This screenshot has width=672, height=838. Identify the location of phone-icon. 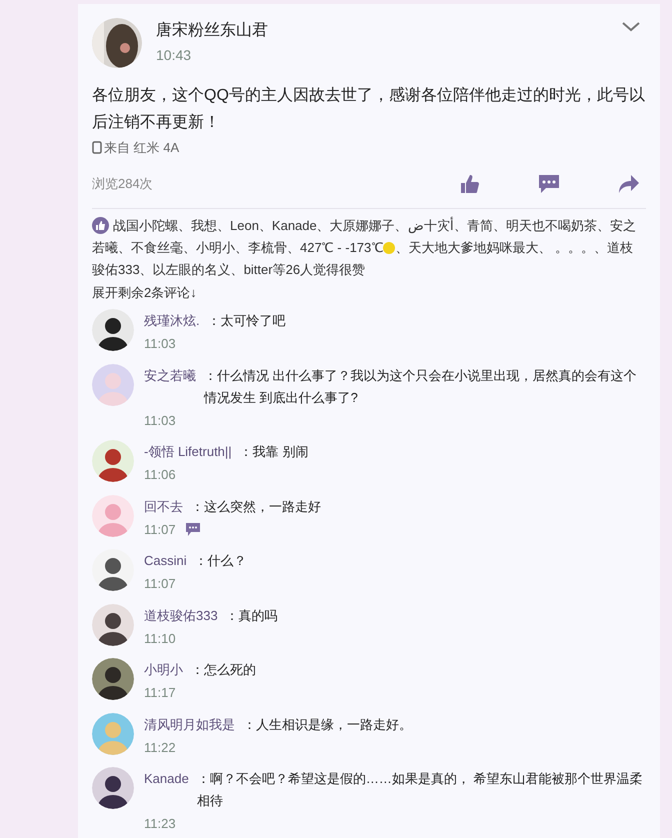
(97, 147).